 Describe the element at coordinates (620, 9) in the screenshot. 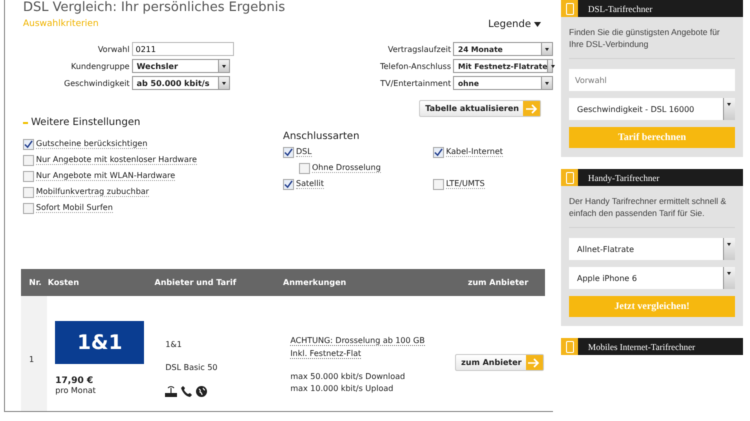

I see `widget-title: DSL-Tarifrechner` at that location.